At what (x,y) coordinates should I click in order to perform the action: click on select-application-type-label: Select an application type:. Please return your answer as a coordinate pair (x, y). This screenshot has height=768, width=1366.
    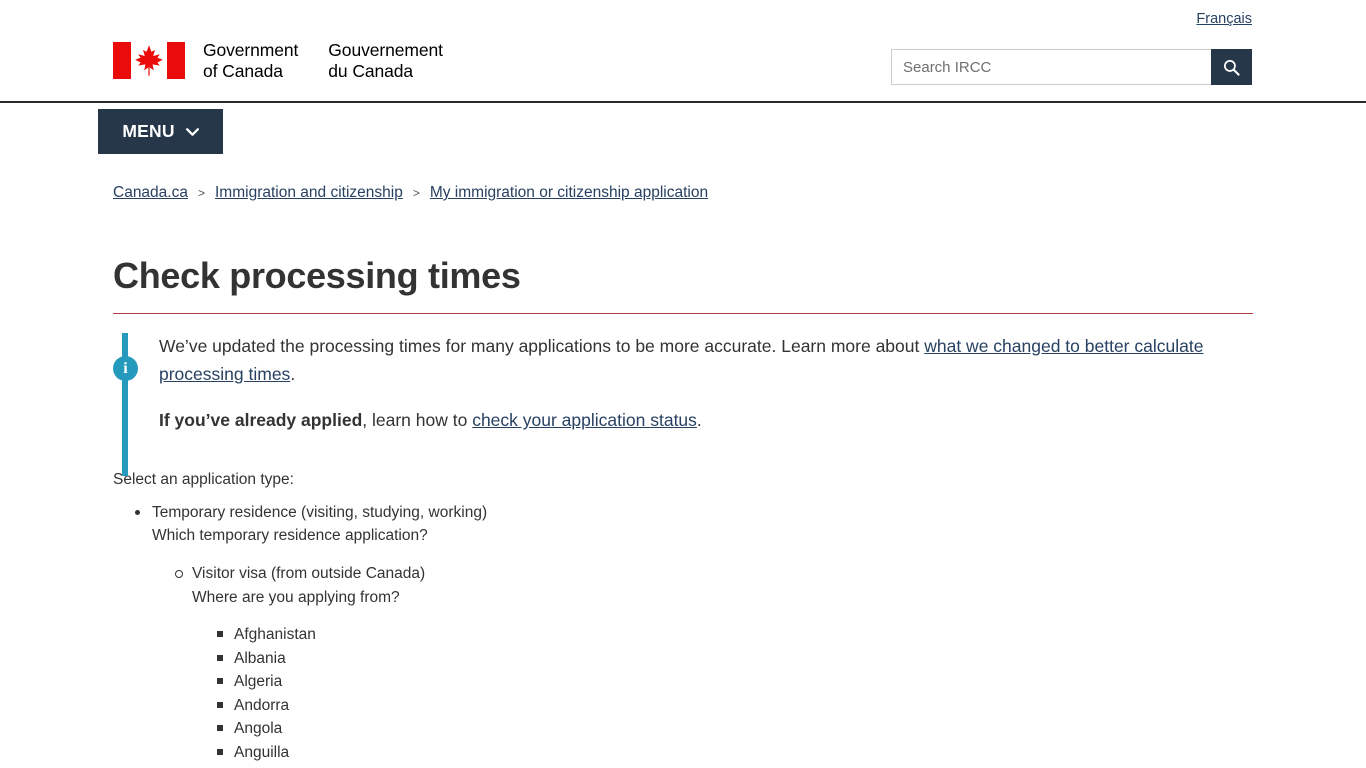
    Looking at the image, I should click on (203, 479).